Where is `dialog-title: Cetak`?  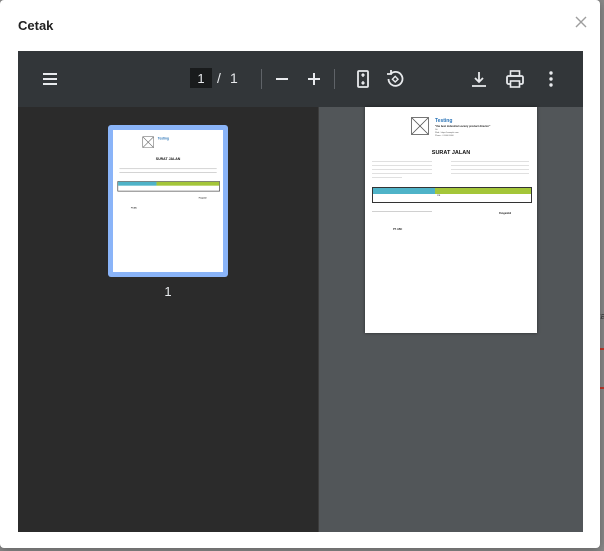
dialog-title: Cetak is located at coordinates (36, 25).